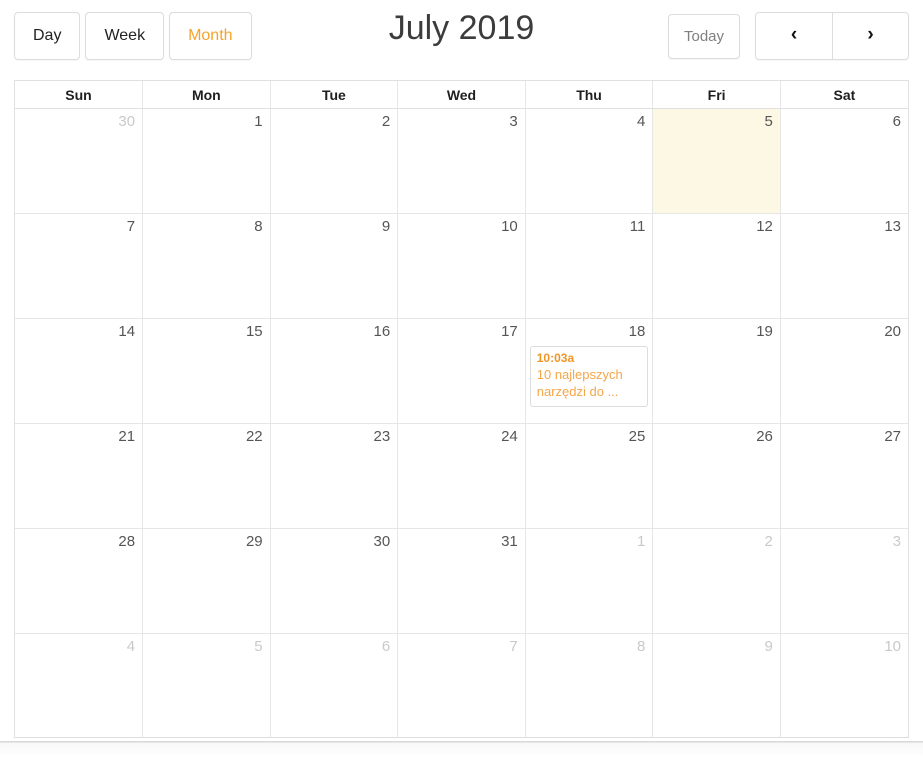  What do you see at coordinates (79, 371) in the screenshot?
I see `day-cell: 14` at bounding box center [79, 371].